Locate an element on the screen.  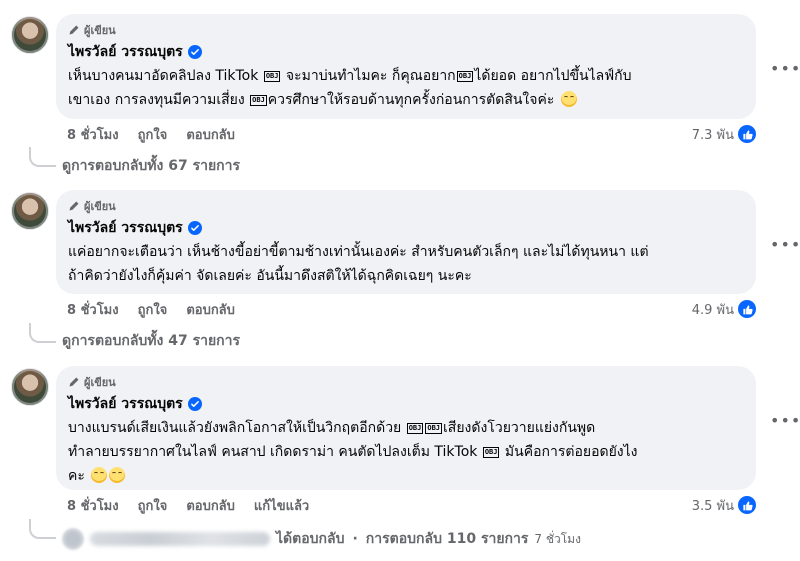
replier-name-blurred is located at coordinates (180, 539).